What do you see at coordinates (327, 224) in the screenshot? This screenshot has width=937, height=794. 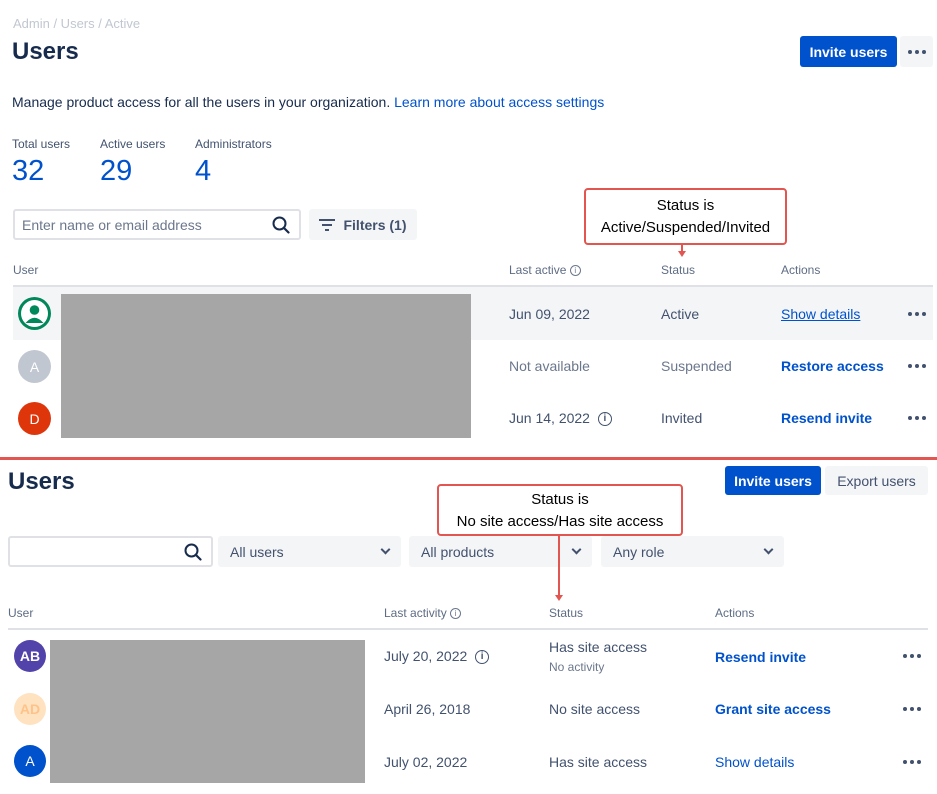 I see `filter-icon` at bounding box center [327, 224].